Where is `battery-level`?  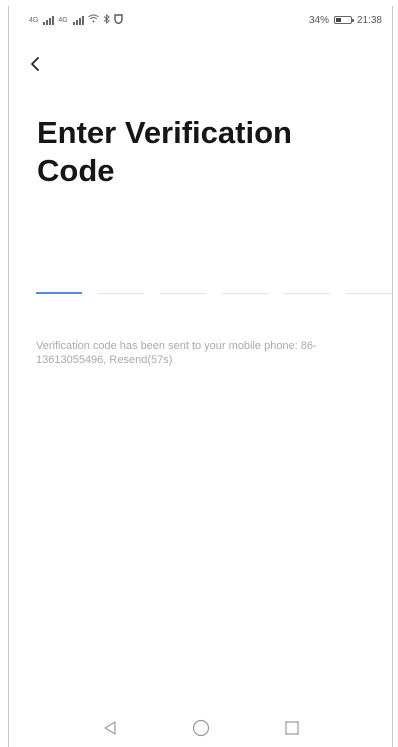
battery-level is located at coordinates (338, 20).